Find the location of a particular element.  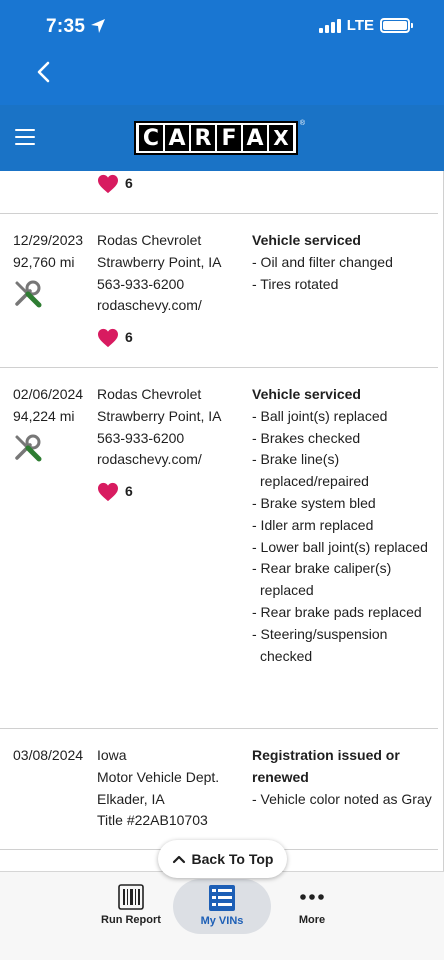

comment-item: - Steering/suspension checked is located at coordinates (320, 644).